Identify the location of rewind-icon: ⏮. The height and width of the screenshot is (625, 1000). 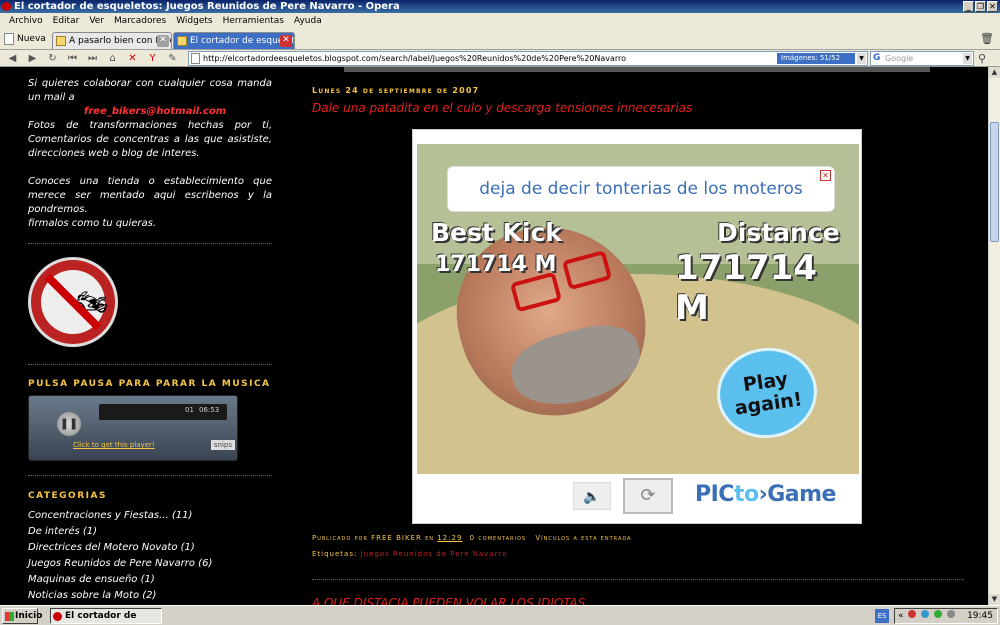
(72, 58).